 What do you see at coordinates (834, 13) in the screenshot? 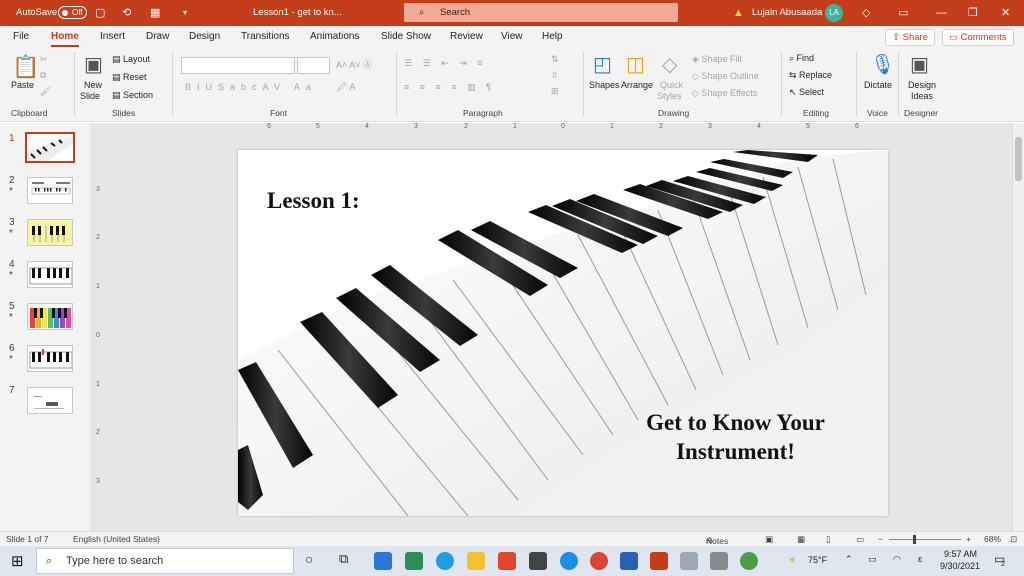
I see `avatar: LA` at bounding box center [834, 13].